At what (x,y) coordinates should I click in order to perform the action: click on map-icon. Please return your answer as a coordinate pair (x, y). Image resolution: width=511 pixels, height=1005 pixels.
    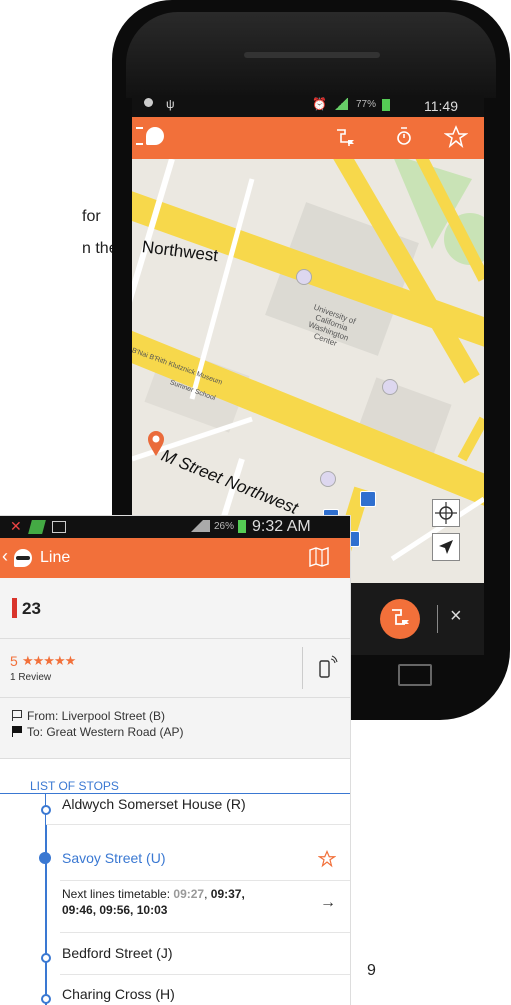
    Looking at the image, I should click on (319, 557).